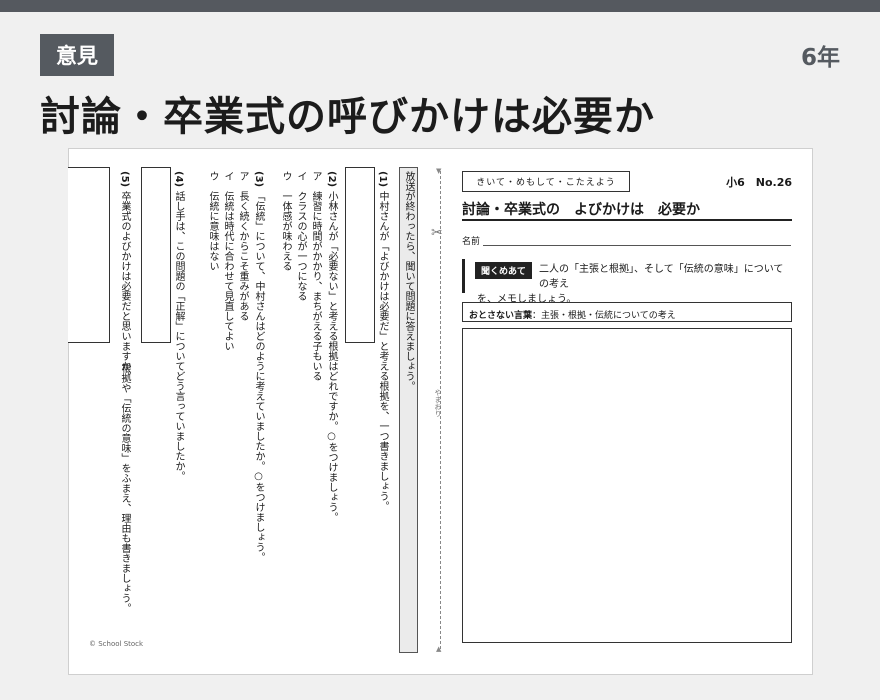 Image resolution: width=880 pixels, height=700 pixels. I want to click on question-3-number: (3), so click(258, 179).